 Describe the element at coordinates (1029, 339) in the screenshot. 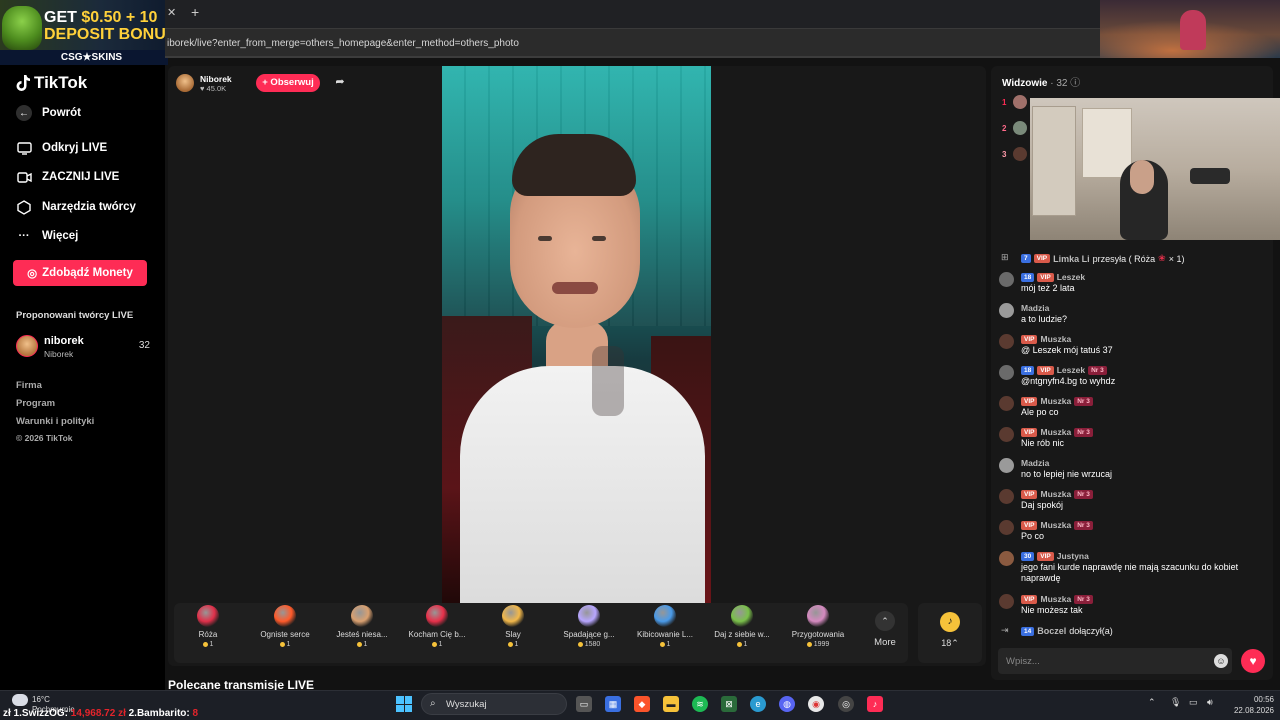

I see `vip-badge: VIP` at that location.